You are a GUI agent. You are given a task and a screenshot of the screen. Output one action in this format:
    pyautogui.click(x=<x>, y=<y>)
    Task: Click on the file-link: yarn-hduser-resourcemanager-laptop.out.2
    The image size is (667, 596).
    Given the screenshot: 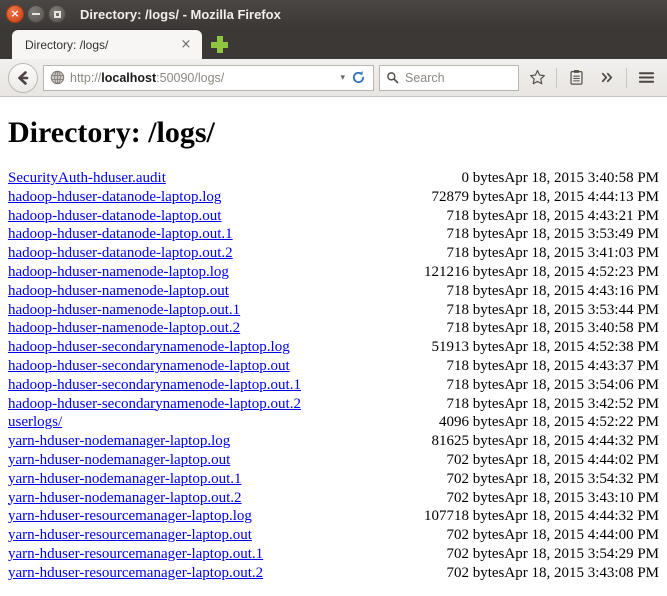 What is the action you would take?
    pyautogui.click(x=135, y=573)
    